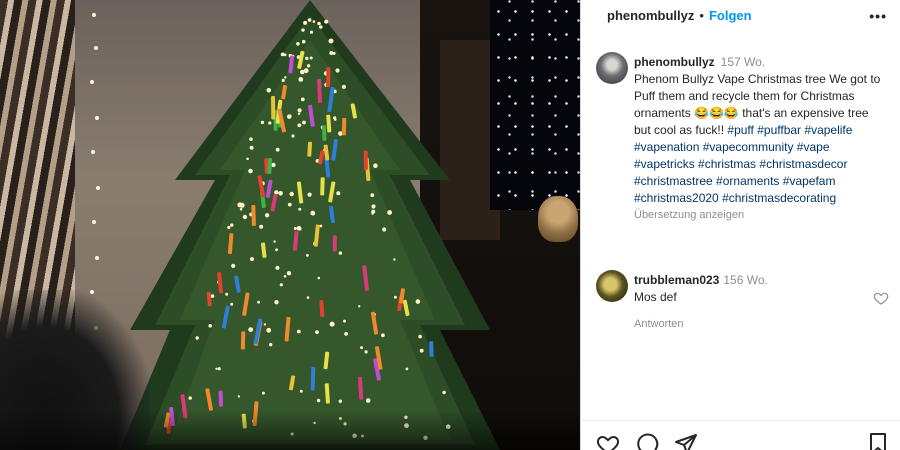 This screenshot has height=450, width=900. What do you see at coordinates (647, 441) in the screenshot?
I see `comment-icon` at bounding box center [647, 441].